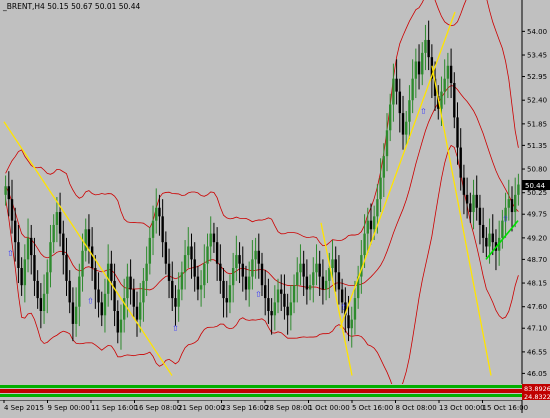  I want to click on time-tick-label: 23 Sep 16:00, so click(245, 408).